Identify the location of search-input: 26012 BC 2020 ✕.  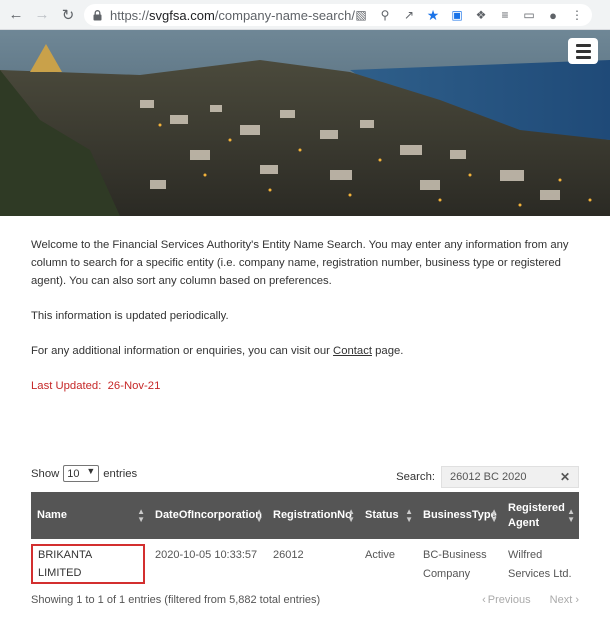
(510, 477).